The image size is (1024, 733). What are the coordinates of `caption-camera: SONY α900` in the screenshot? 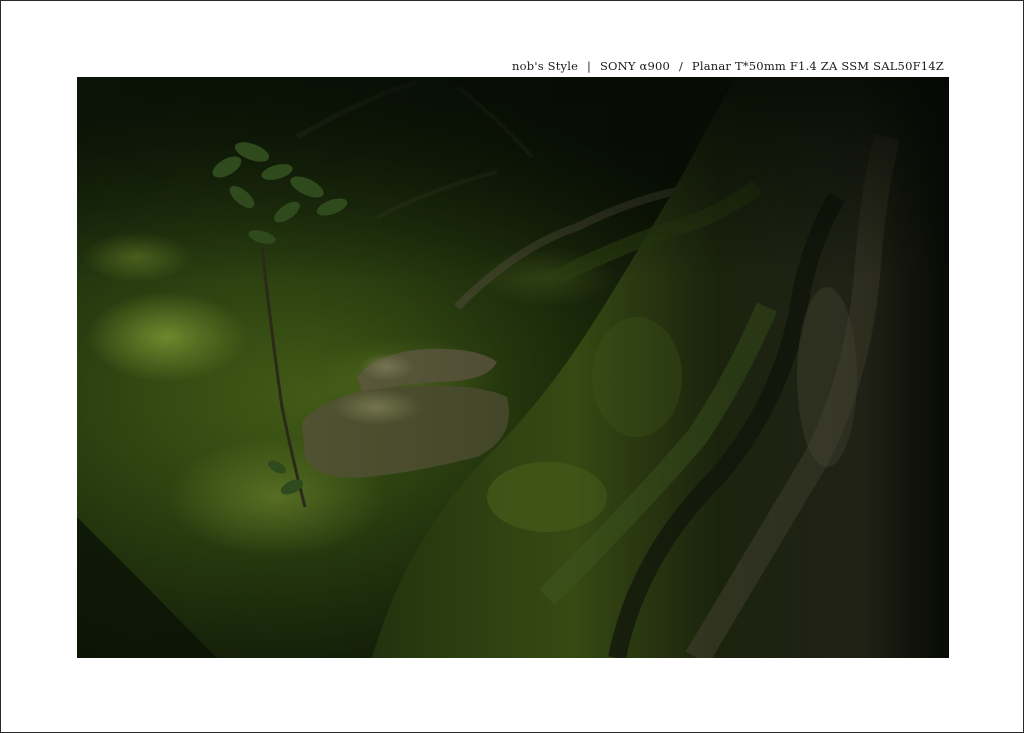 It's located at (635, 66).